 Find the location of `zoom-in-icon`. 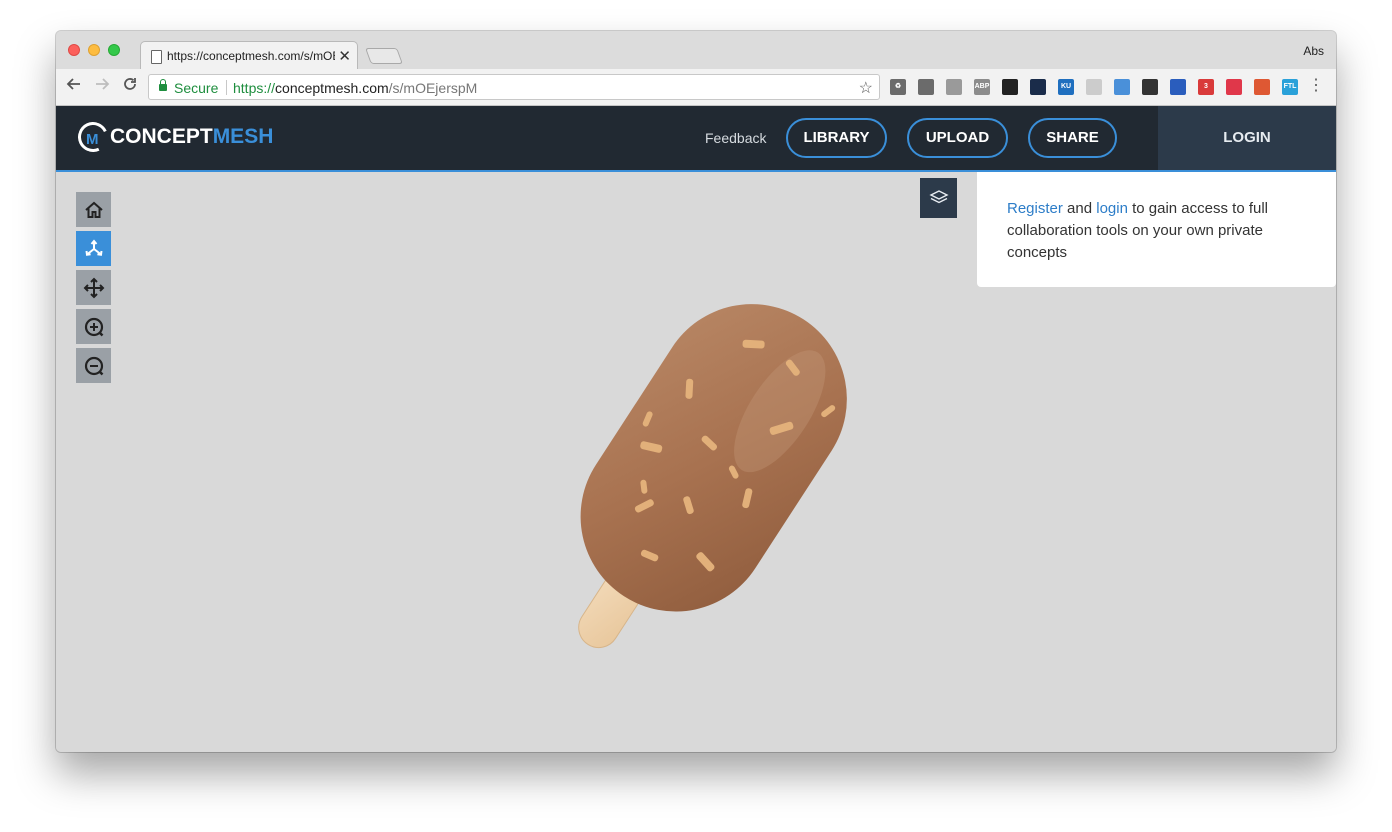

zoom-in-icon is located at coordinates (93, 326).